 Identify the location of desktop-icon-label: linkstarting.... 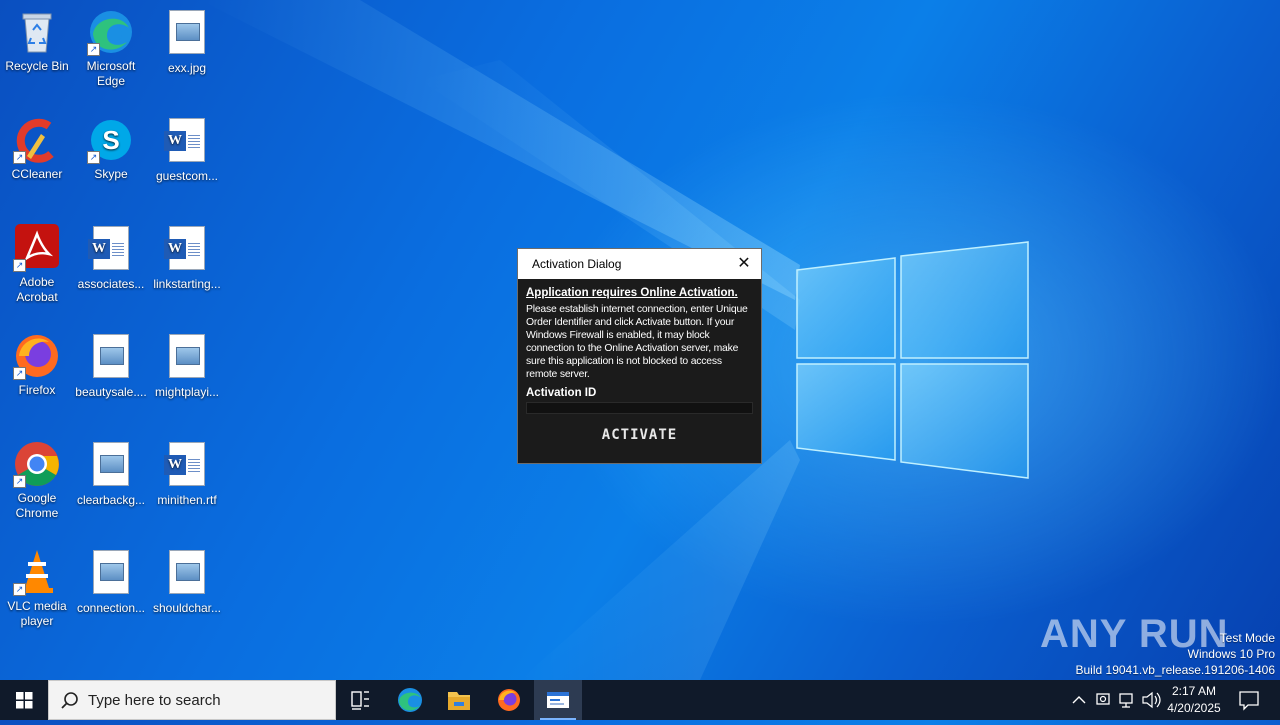
(187, 284).